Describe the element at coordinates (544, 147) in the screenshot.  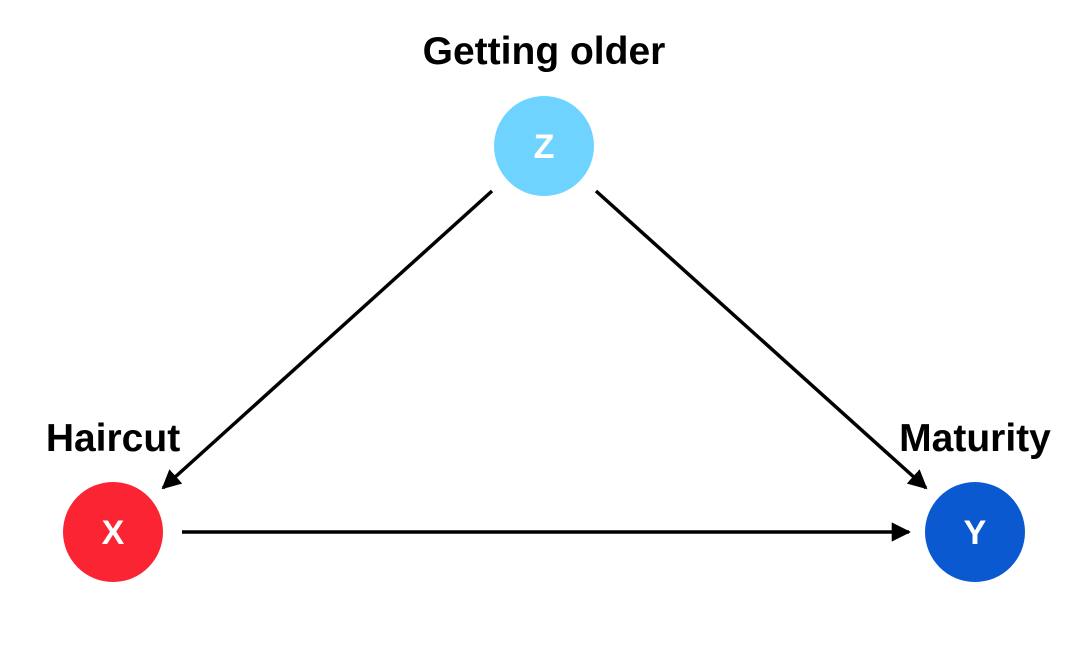
I see `node-z-letter: Z` at that location.